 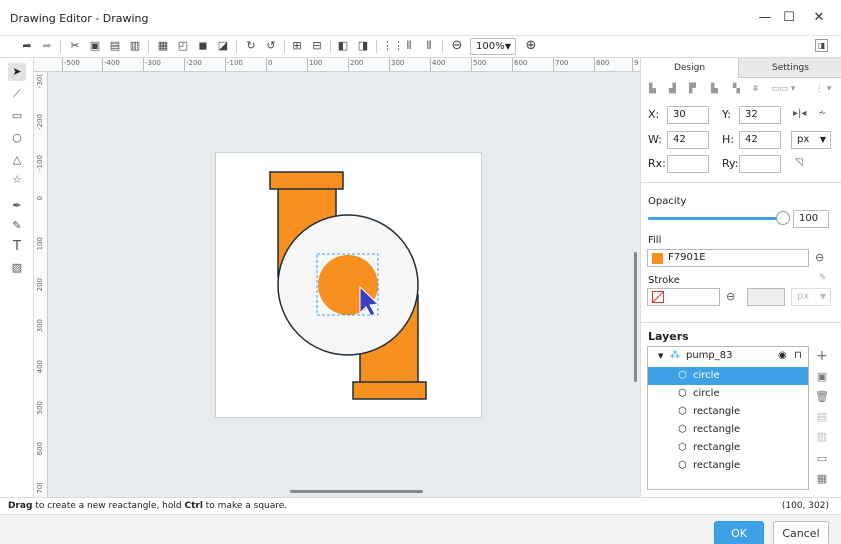 What do you see at coordinates (660, 356) in the screenshot?
I see `expand-icon: ▼` at bounding box center [660, 356].